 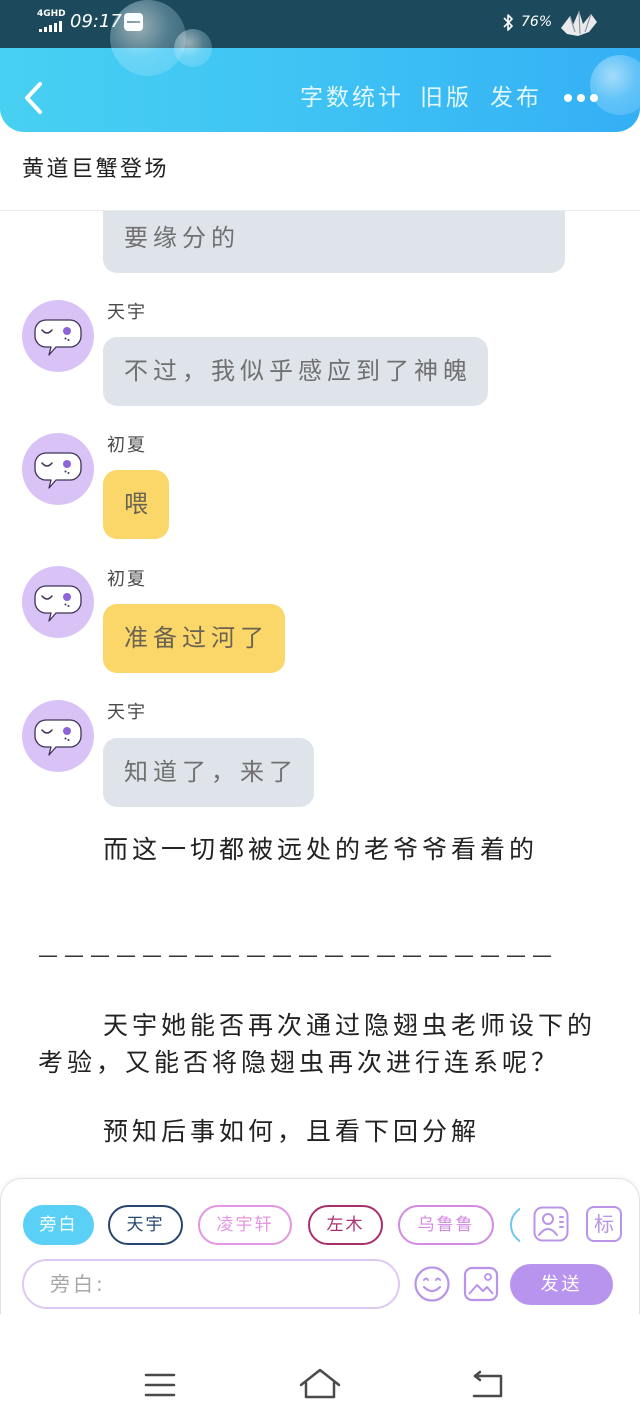 I want to click on role-selector: 旁白 天宇 凌宇轩 左木 乌鲁鲁, so click(x=271, y=1225).